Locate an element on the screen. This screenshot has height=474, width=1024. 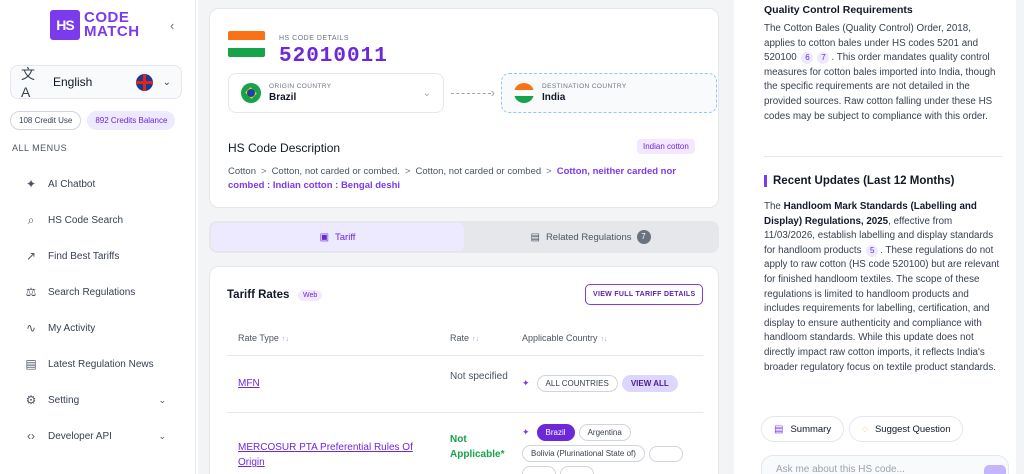
web-source-tag: Web is located at coordinates (310, 295).